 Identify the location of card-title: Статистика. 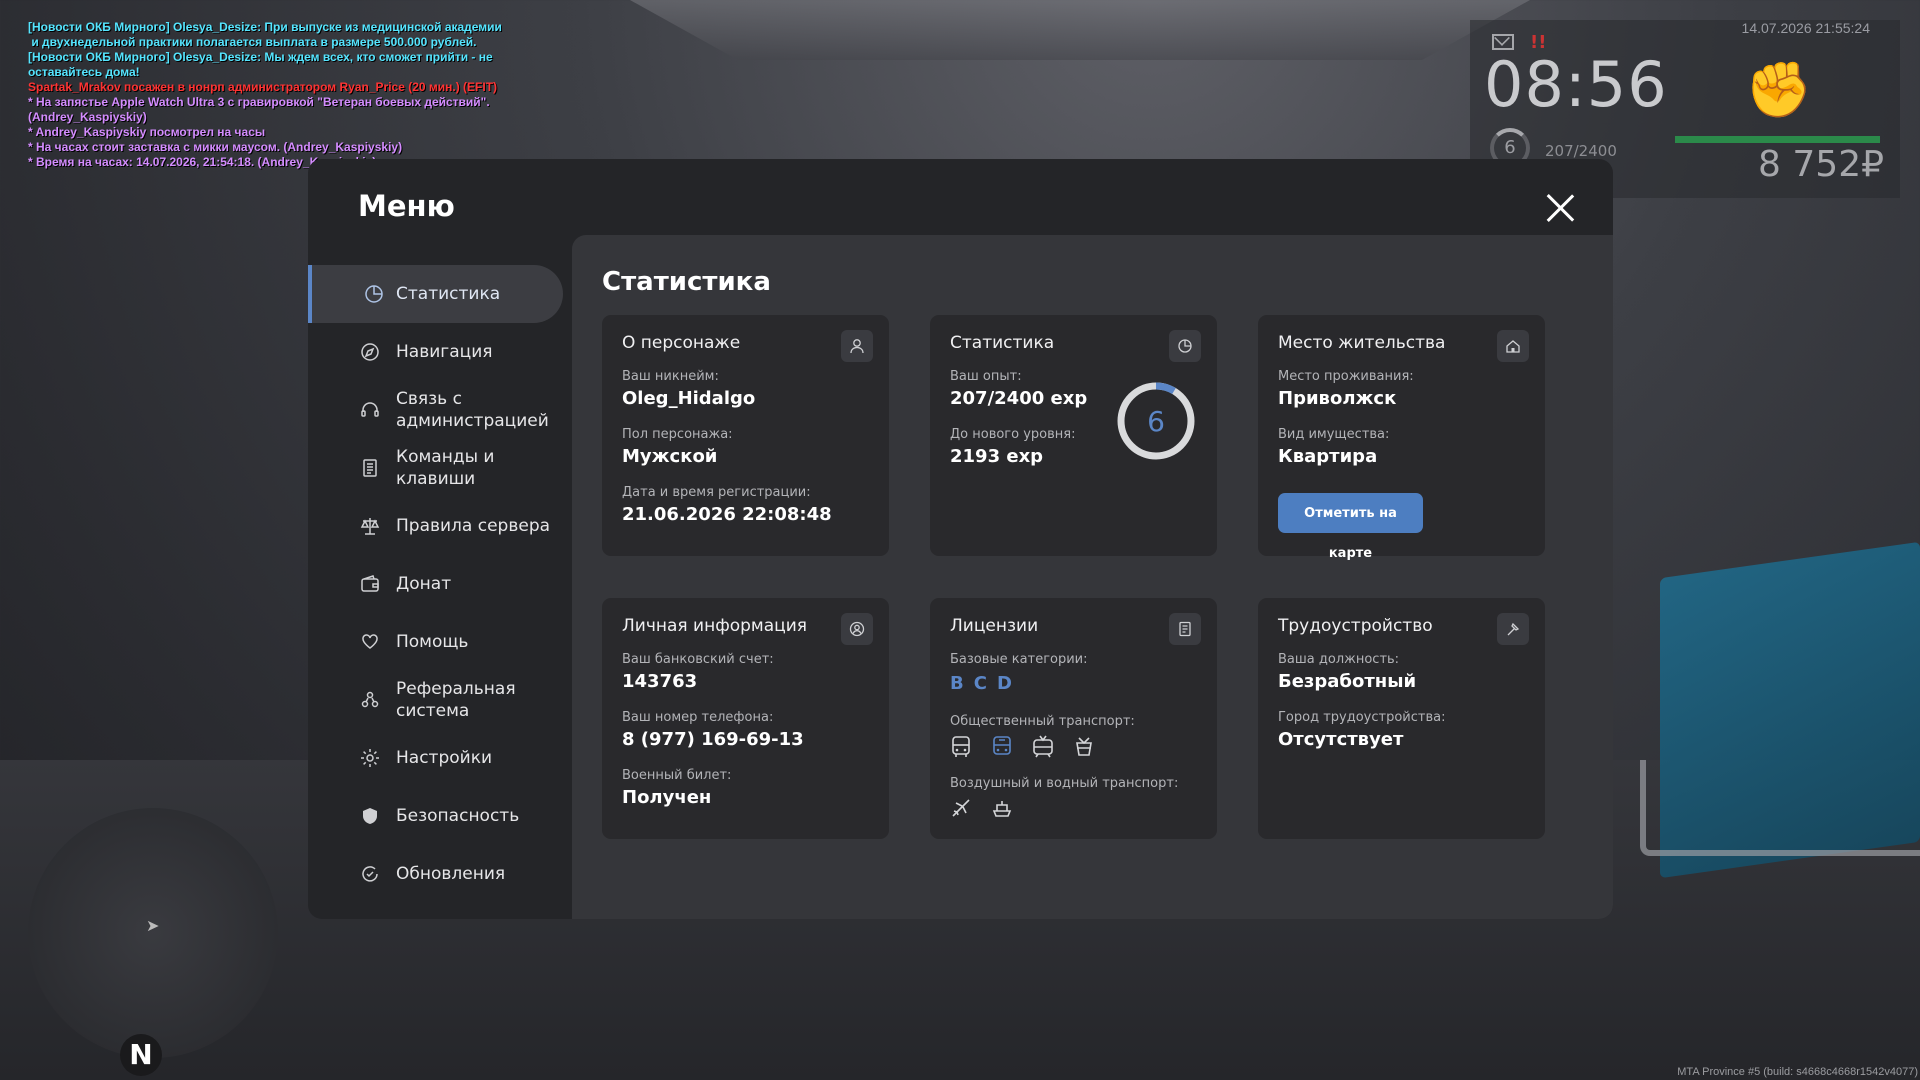
(1002, 343).